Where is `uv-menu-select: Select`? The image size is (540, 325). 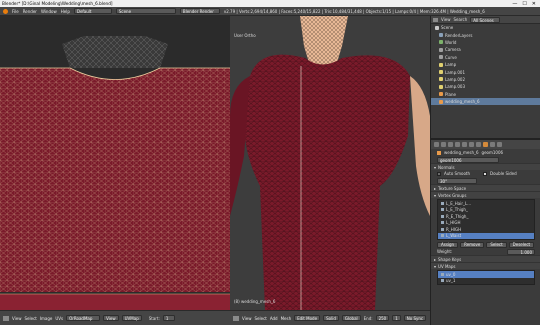
uv-menu-select: Select is located at coordinates (31, 318).